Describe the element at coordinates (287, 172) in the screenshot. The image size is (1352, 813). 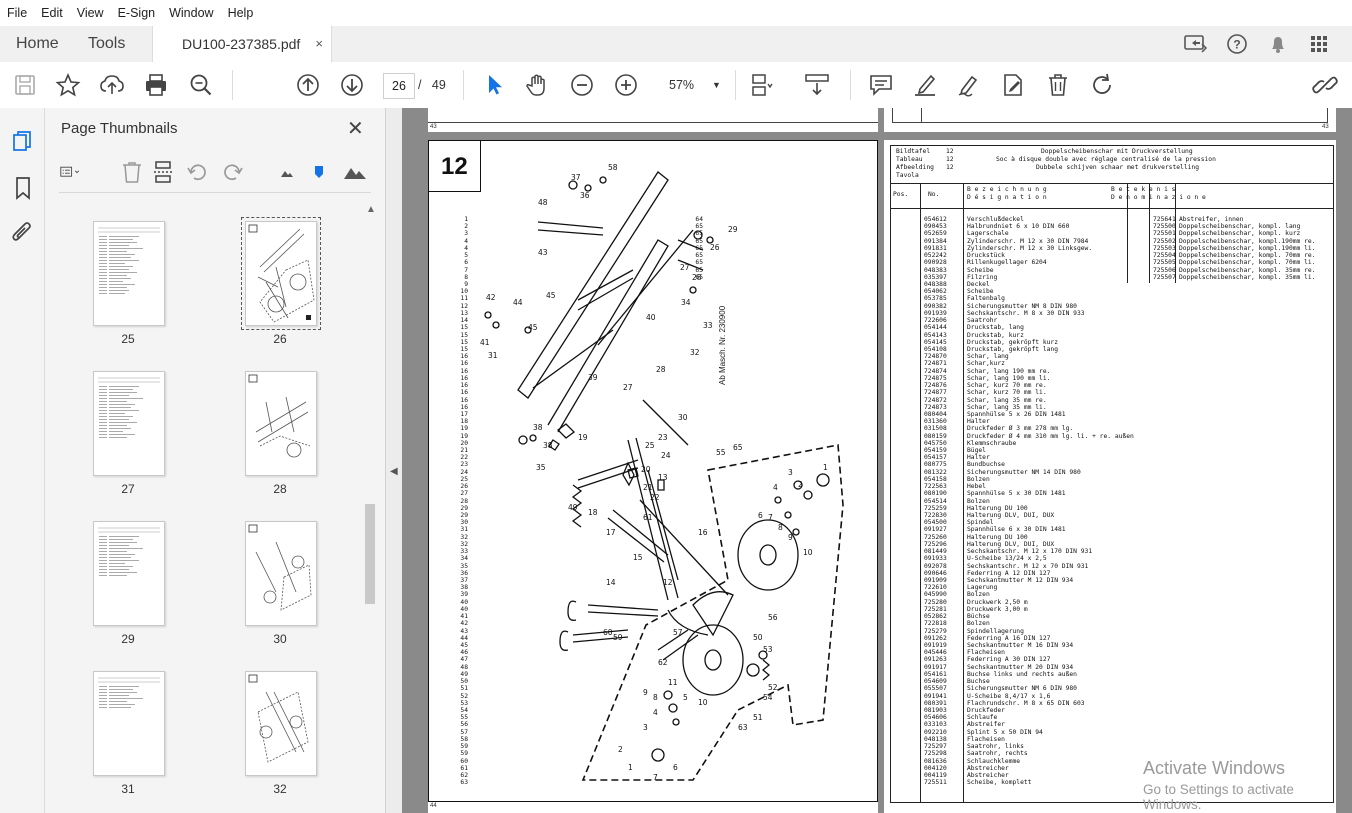
I see `small-thumbnails-icon` at that location.